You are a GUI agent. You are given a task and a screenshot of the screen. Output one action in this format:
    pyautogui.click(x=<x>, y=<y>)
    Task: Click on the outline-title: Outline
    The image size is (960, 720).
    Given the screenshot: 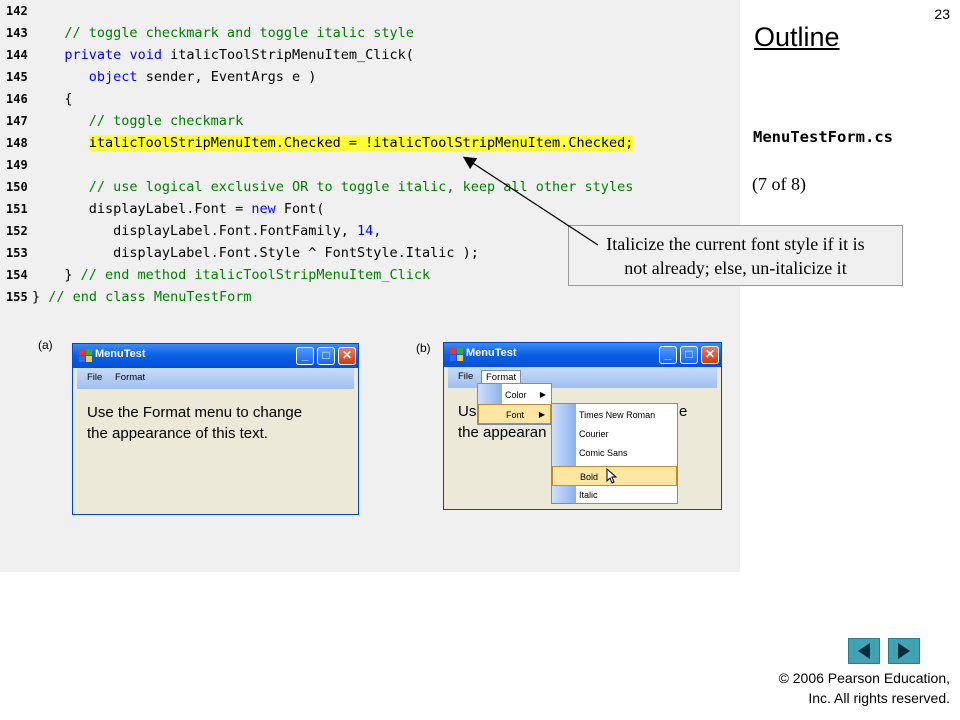 What is the action you would take?
    pyautogui.click(x=797, y=37)
    